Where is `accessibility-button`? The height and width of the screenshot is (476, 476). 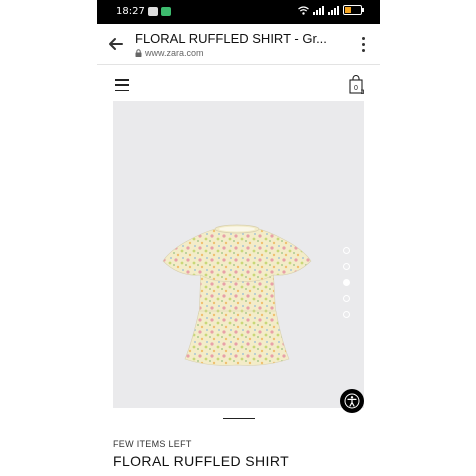
accessibility-button is located at coordinates (352, 401).